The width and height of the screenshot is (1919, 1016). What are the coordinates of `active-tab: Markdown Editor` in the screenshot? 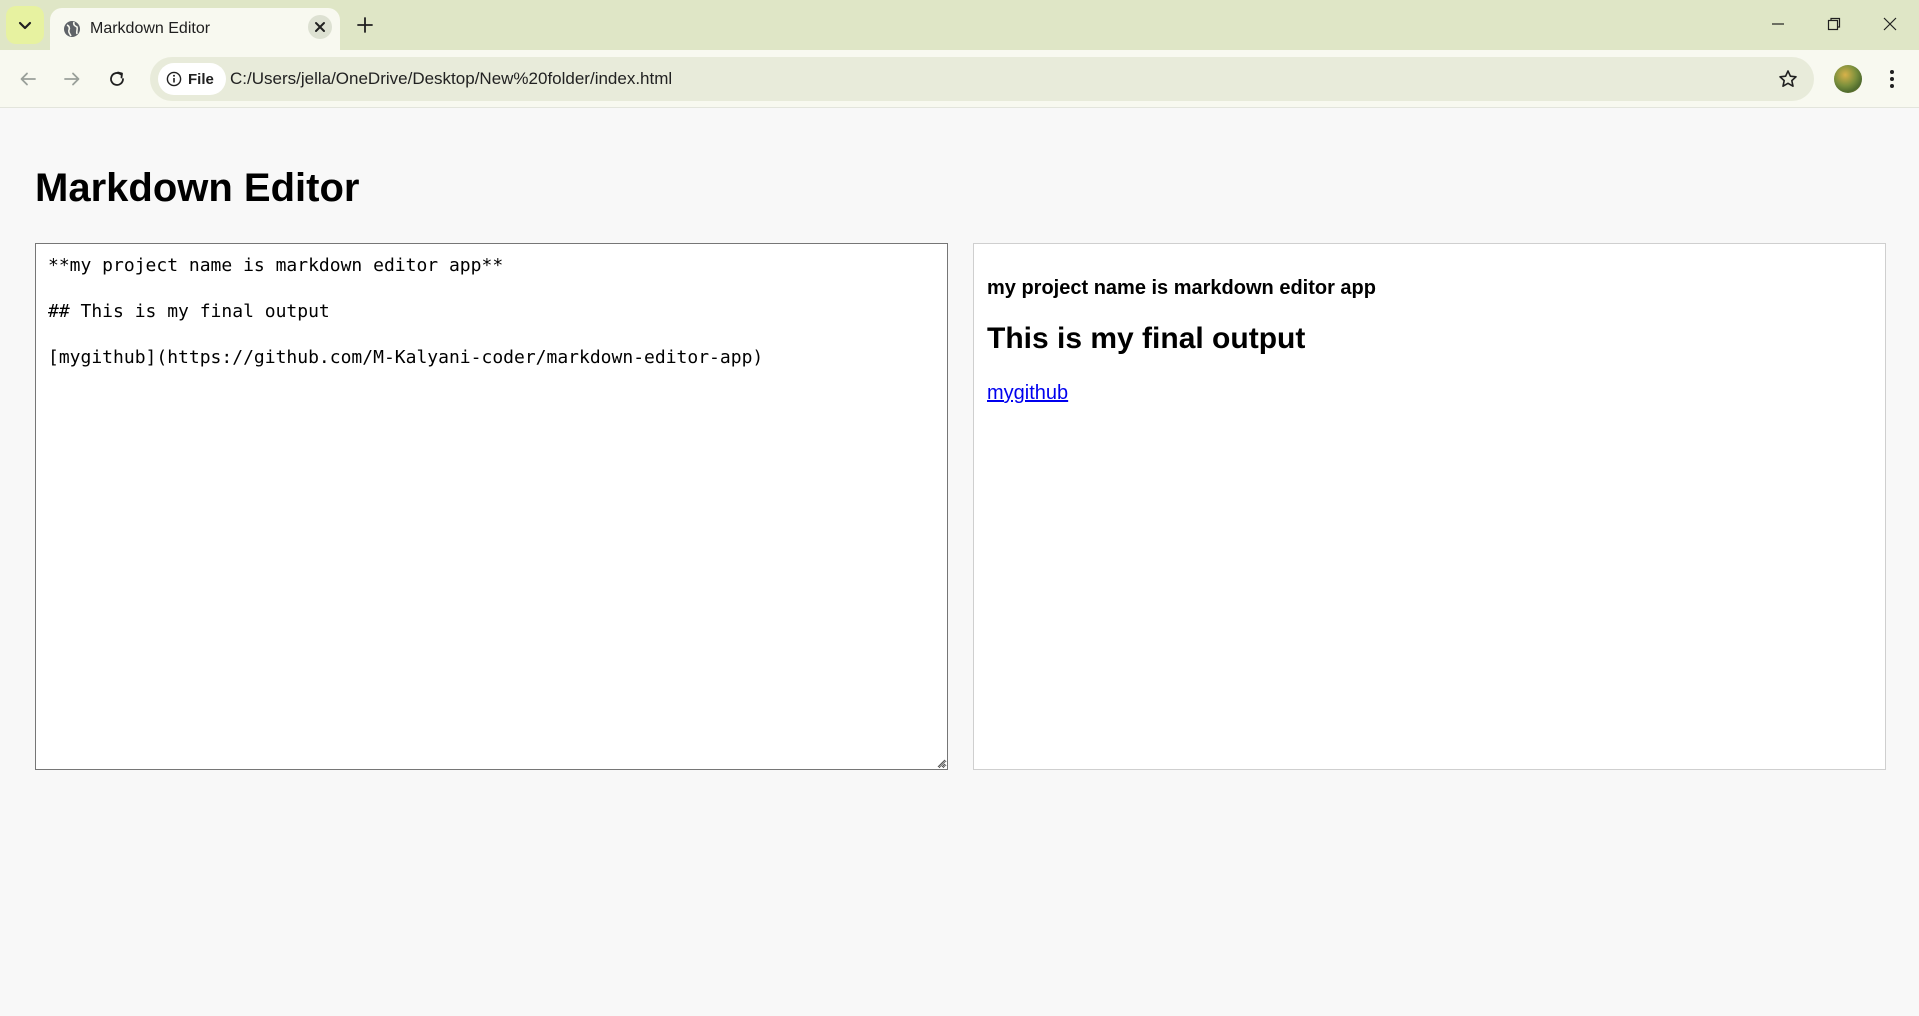 It's located at (195, 29).